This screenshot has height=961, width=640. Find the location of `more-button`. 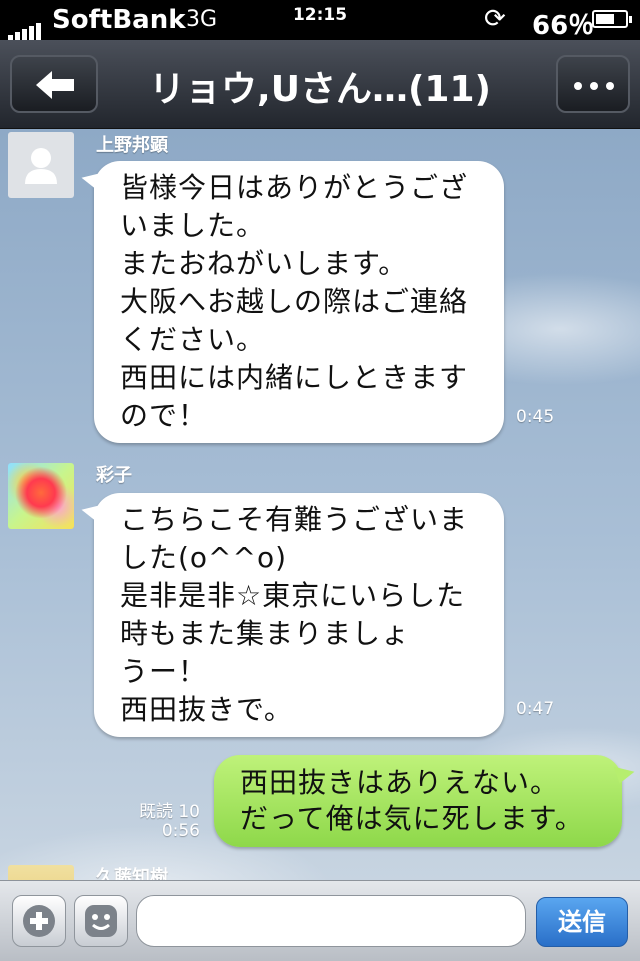

more-button is located at coordinates (593, 84).